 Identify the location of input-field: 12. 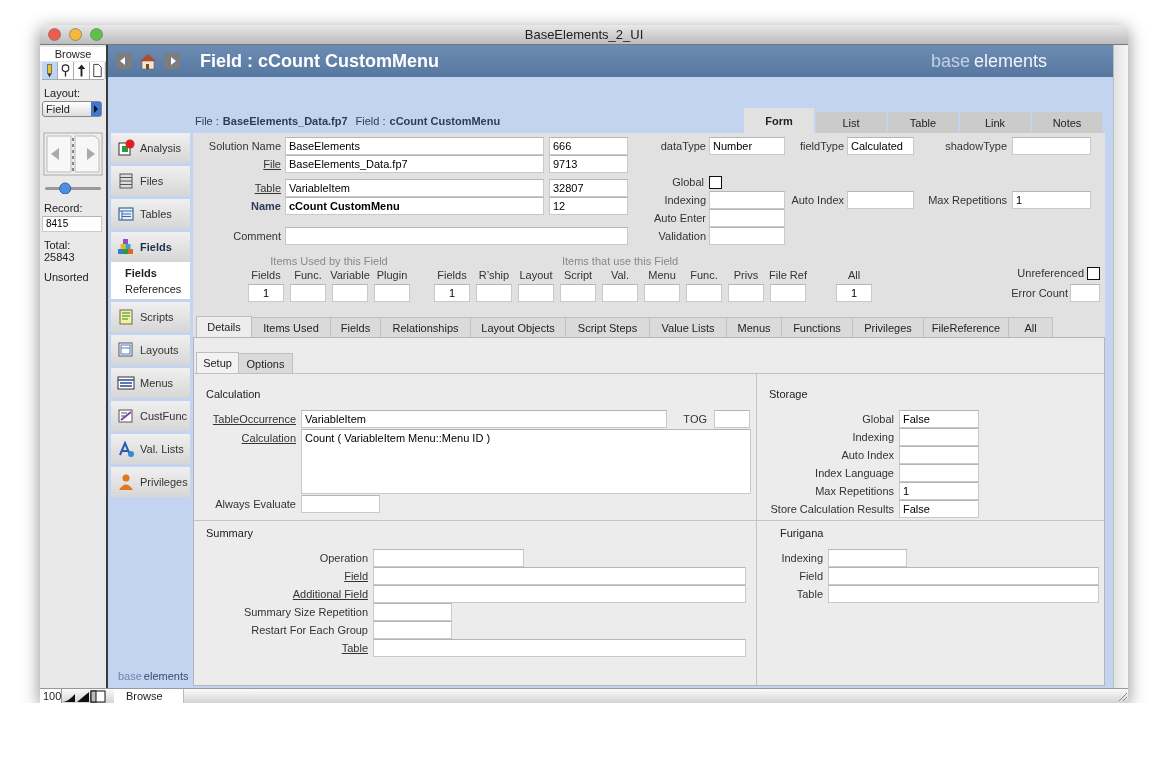
(588, 206).